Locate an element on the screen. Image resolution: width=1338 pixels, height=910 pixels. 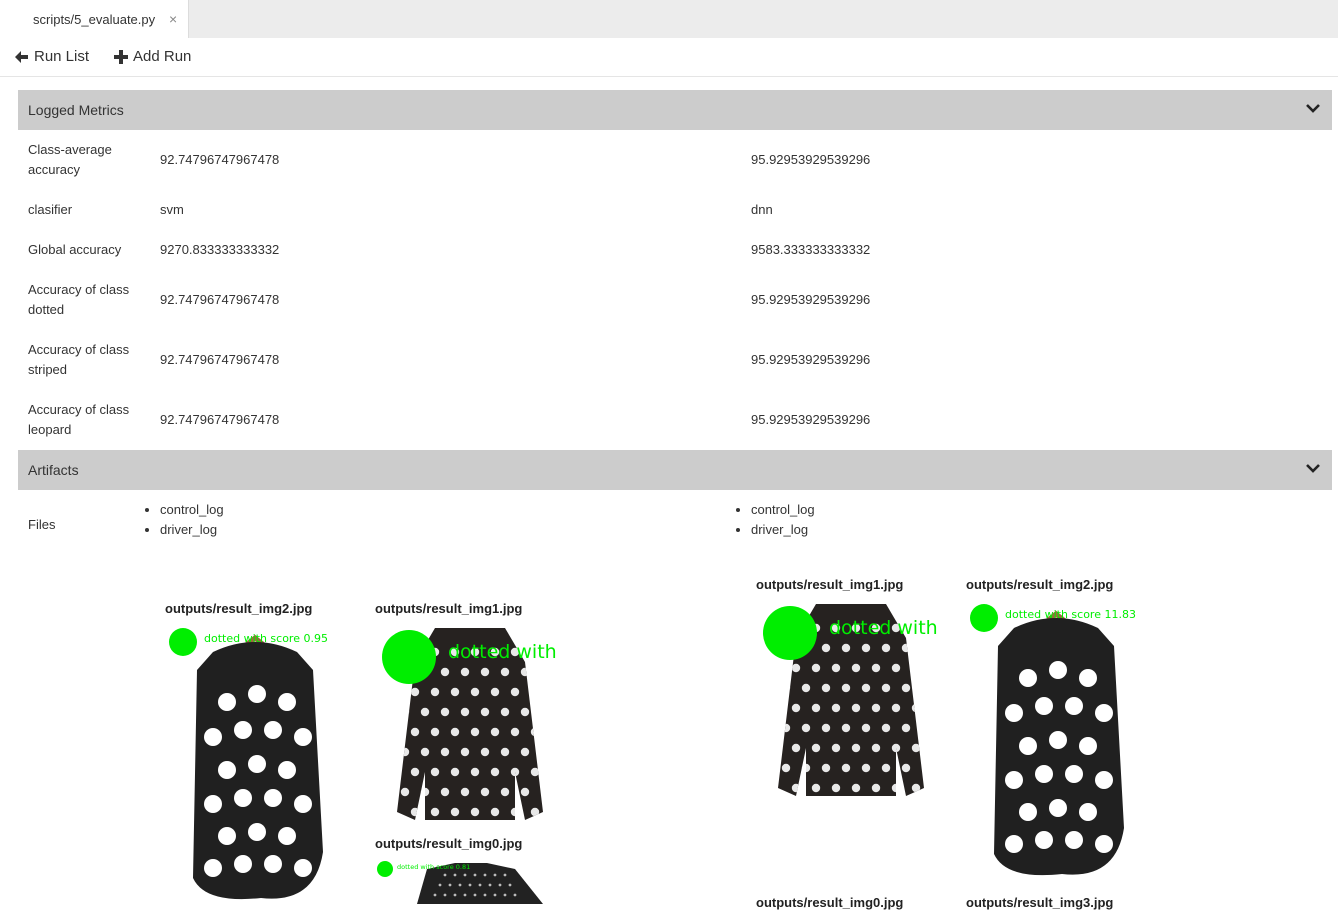
tab-bar: scripts/5_evaluate.py × is located at coordinates (669, 19).